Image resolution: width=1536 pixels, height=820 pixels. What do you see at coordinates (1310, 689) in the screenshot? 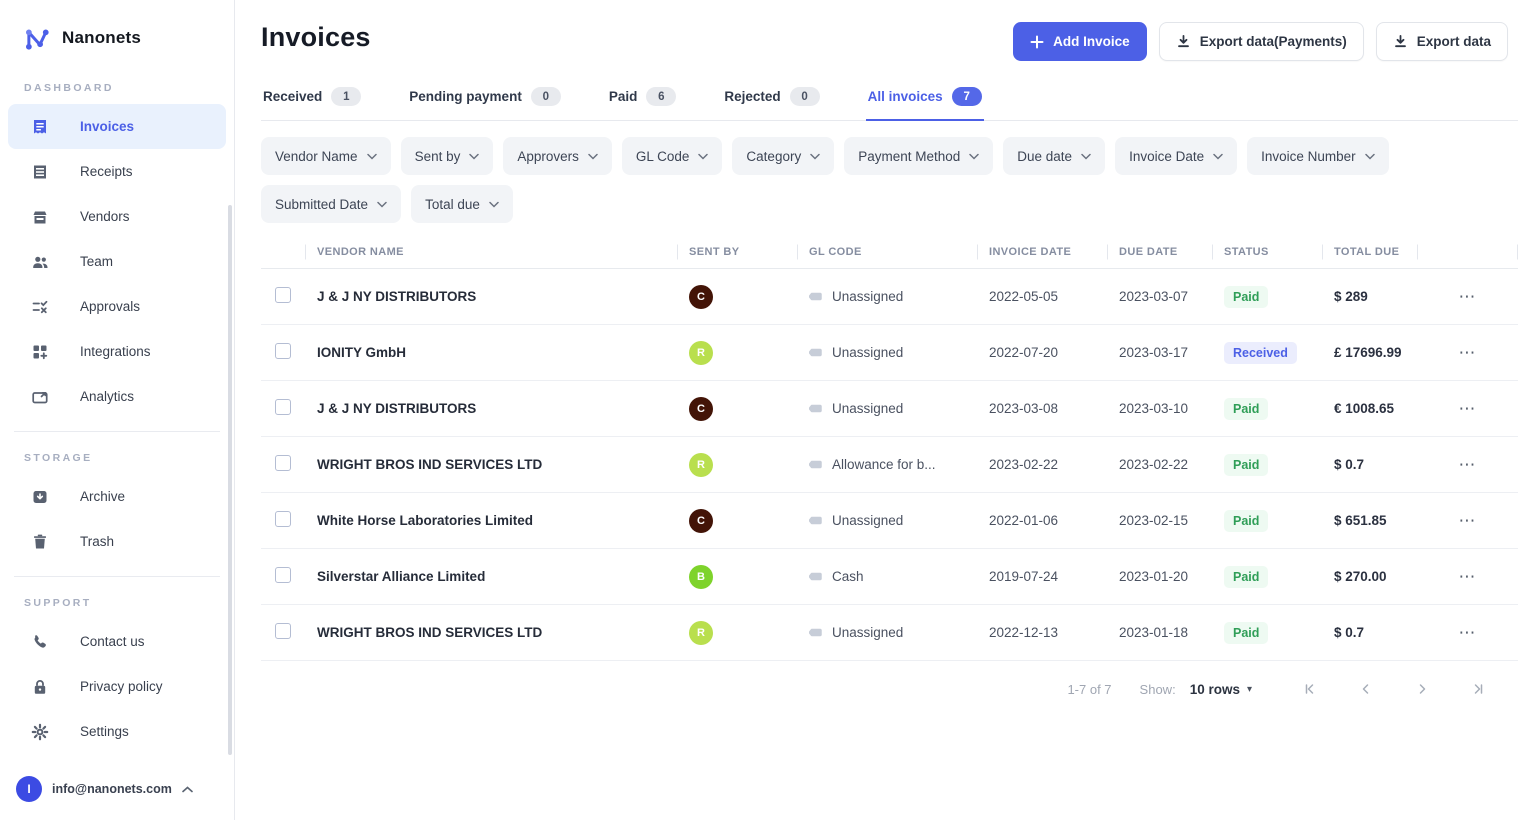
I see `first-page-button` at bounding box center [1310, 689].